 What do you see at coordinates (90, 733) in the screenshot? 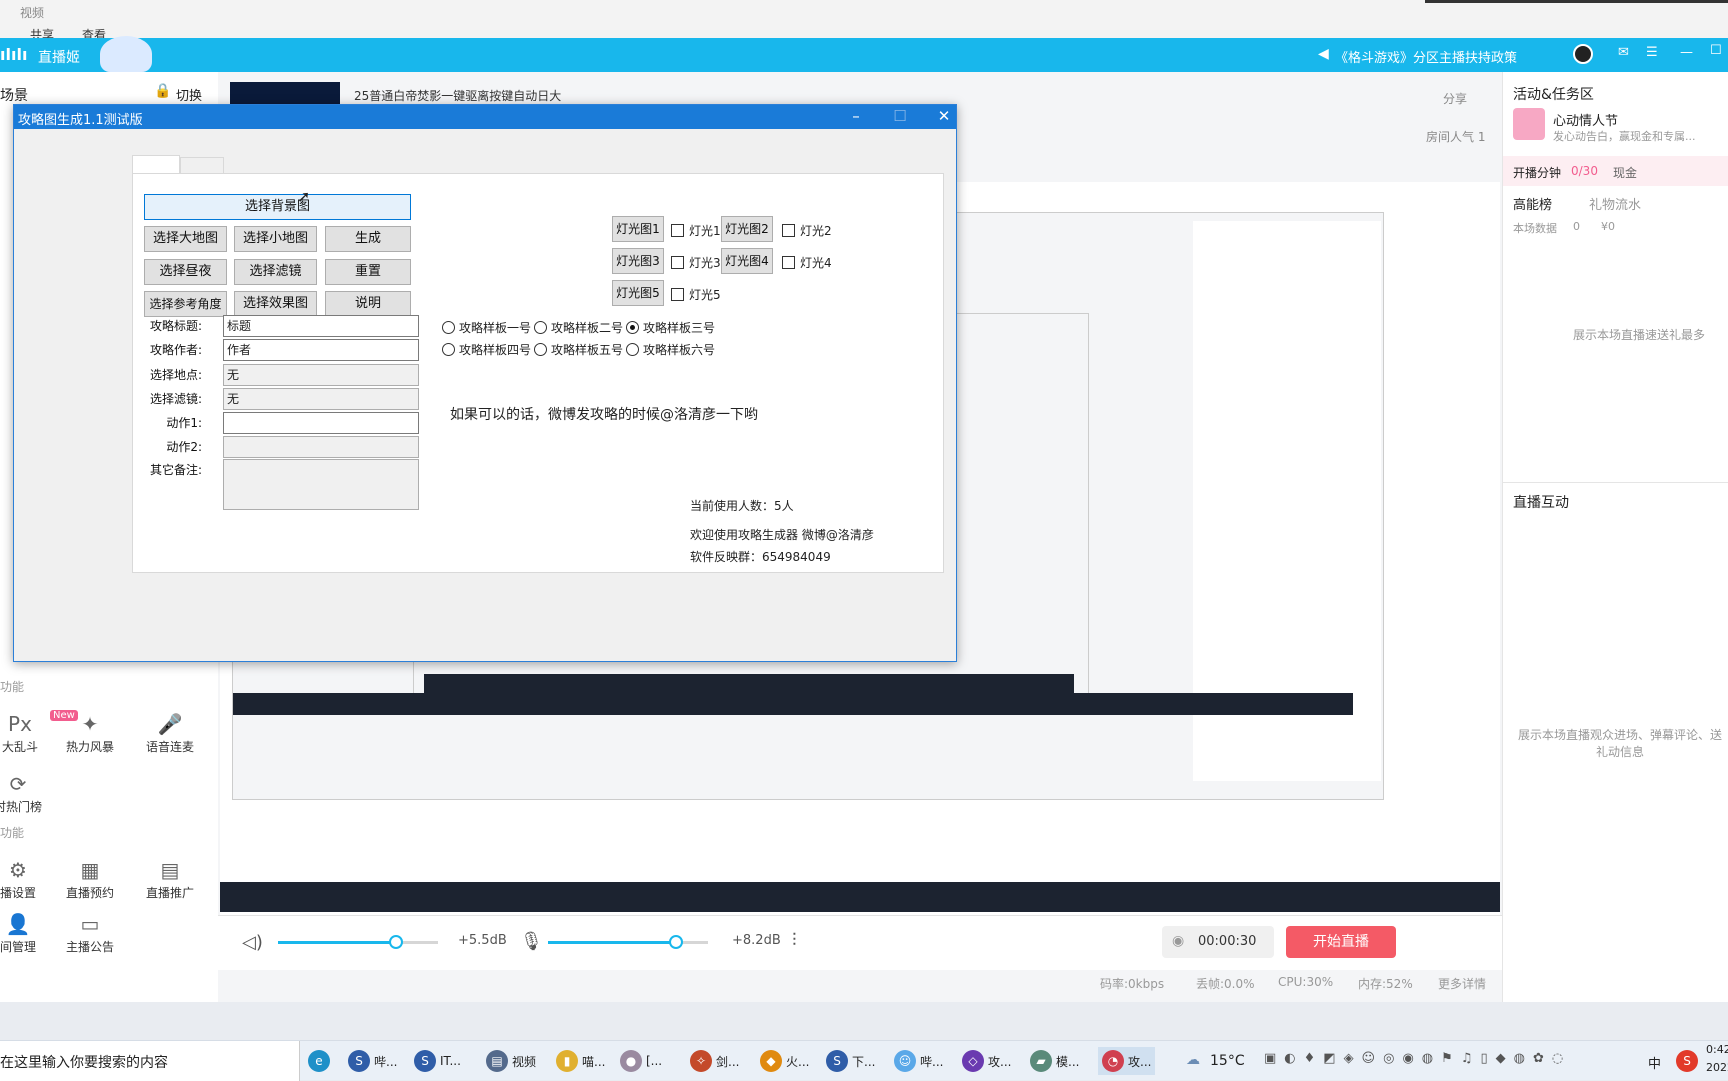
I see `tool-heat: ✦ 热力风暴` at bounding box center [90, 733].